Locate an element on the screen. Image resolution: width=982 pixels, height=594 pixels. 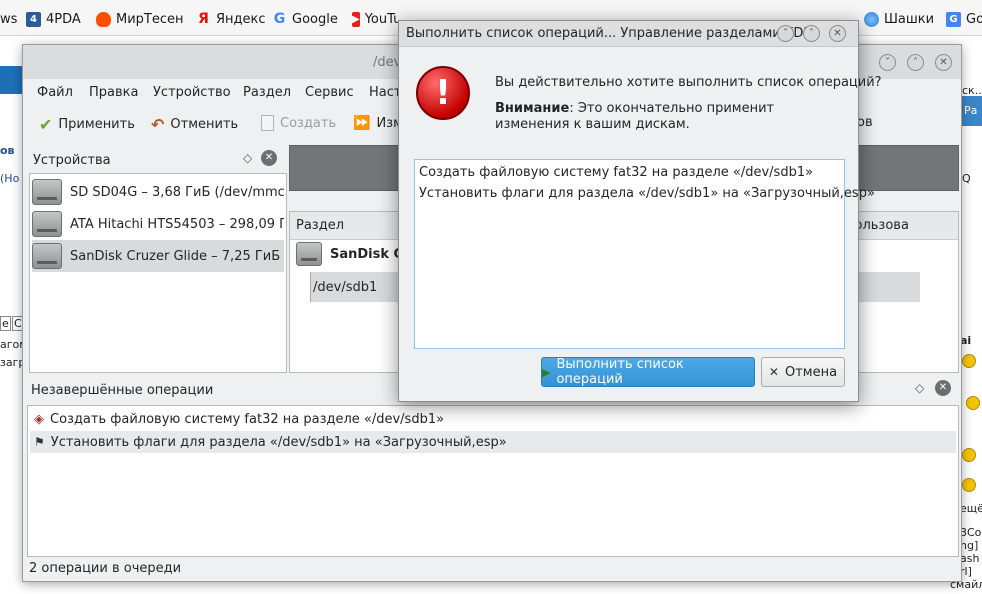
fast-forward-icon: ⏩ is located at coordinates (362, 123).